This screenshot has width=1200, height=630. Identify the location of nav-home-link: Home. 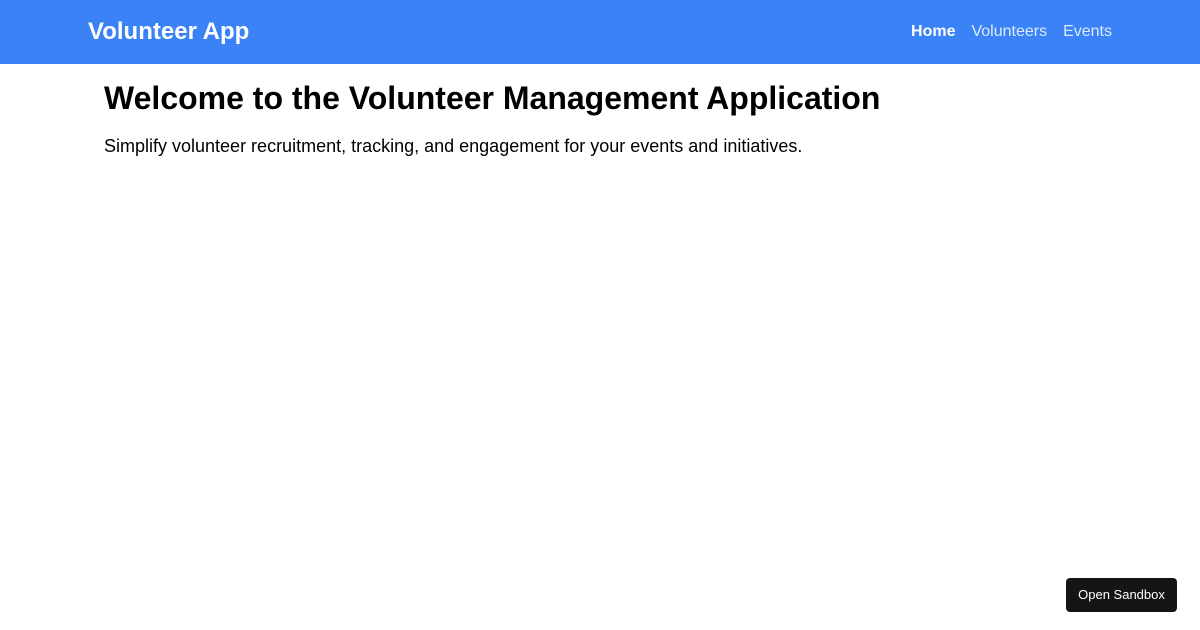
(933, 32).